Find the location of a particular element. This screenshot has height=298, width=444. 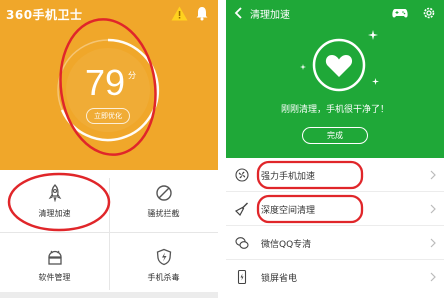

rocket-icon is located at coordinates (55, 193).